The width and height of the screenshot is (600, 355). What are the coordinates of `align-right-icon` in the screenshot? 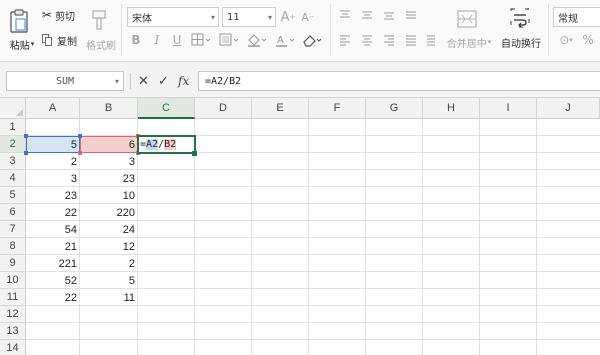 It's located at (389, 40).